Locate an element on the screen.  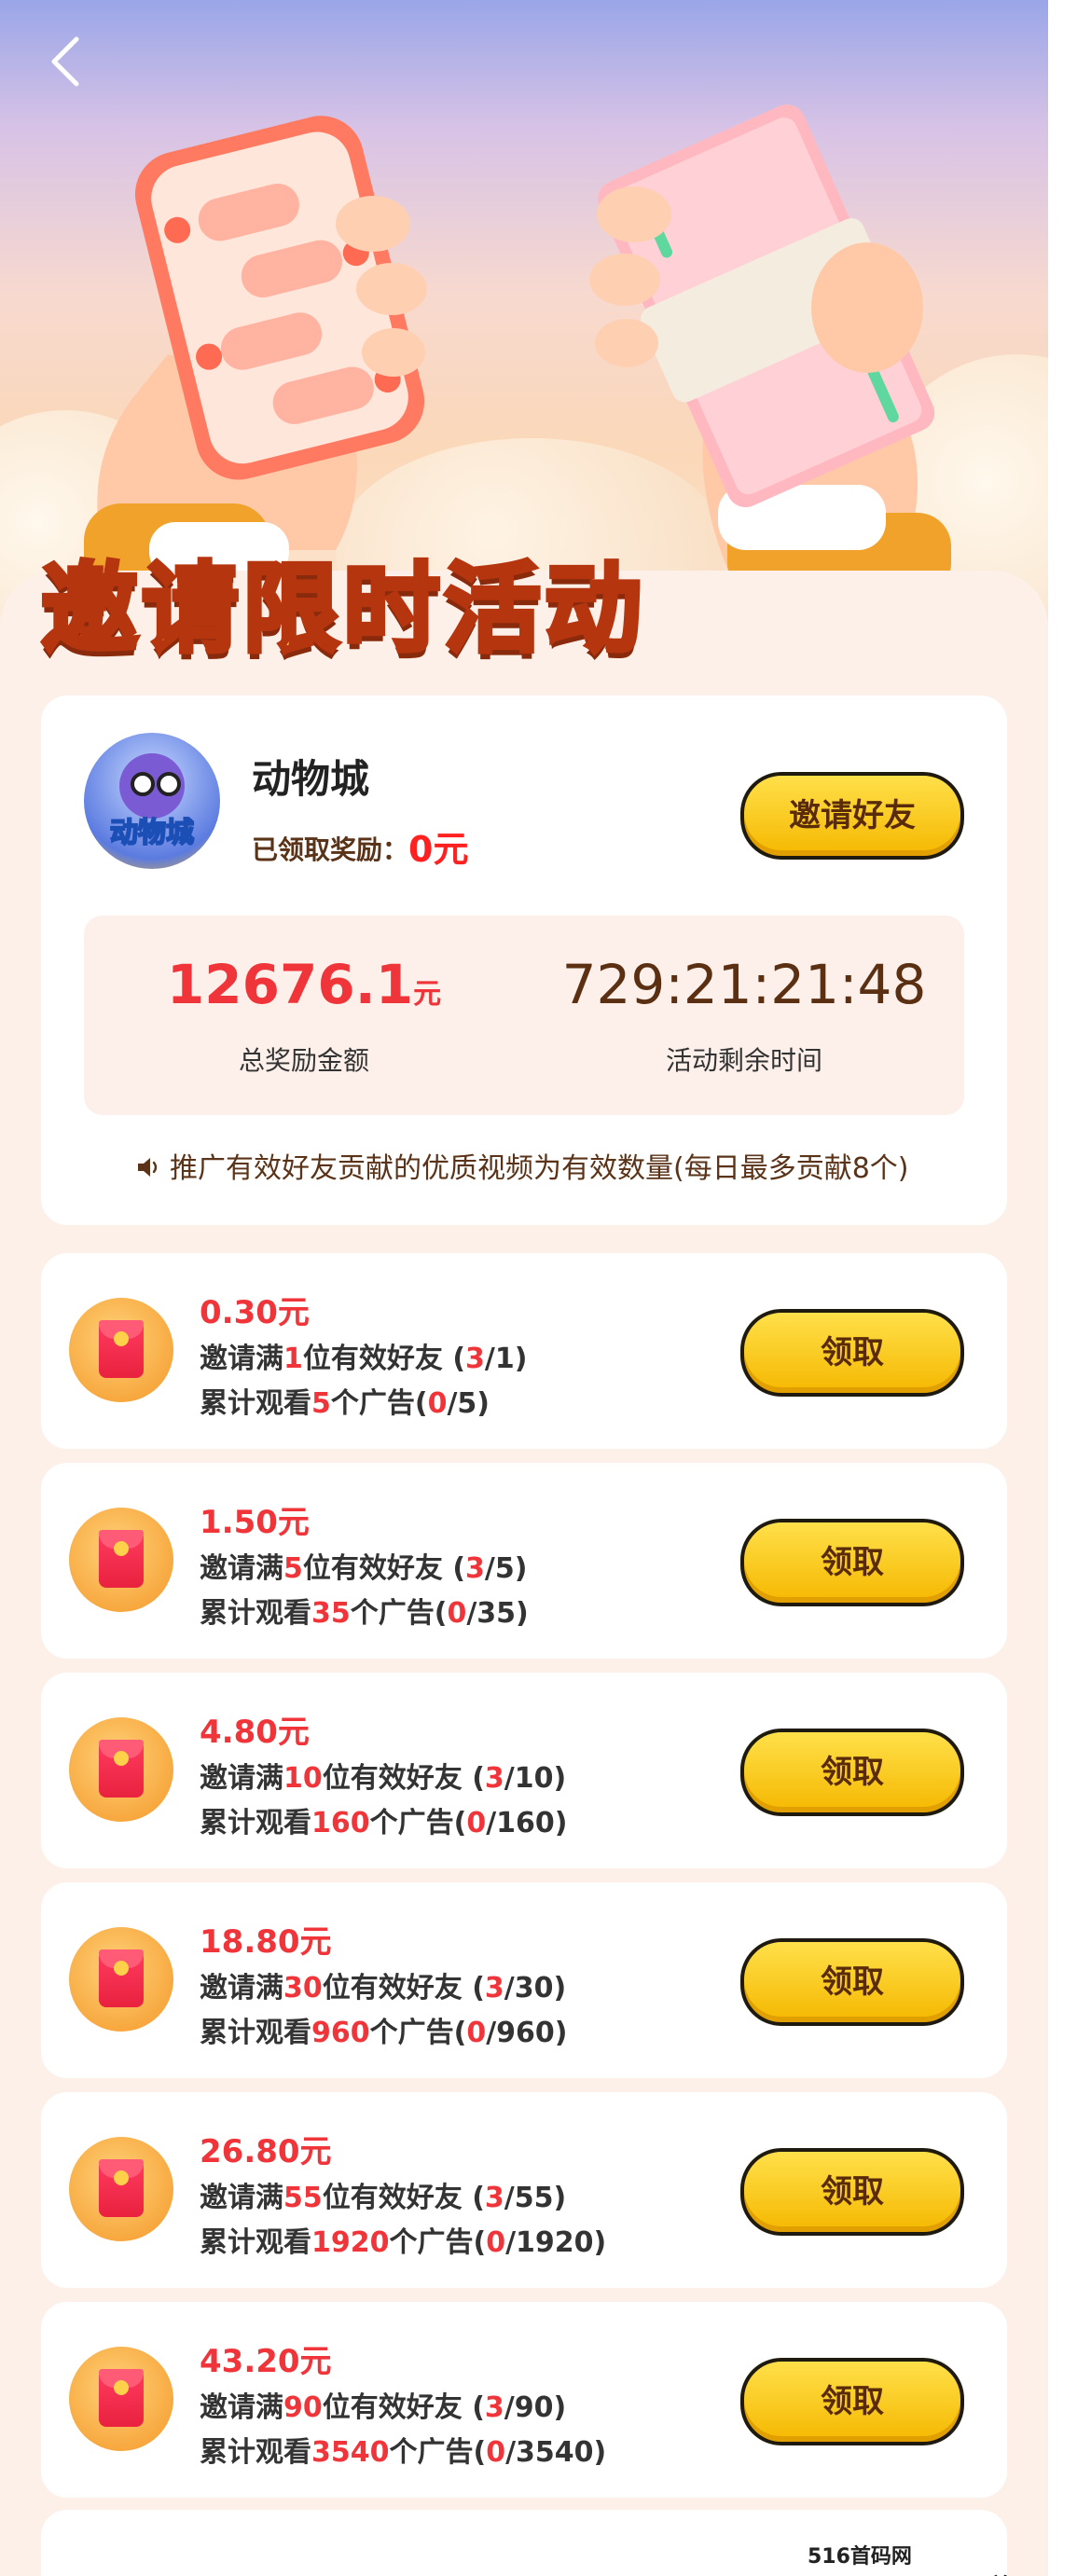
friend-target: 30 is located at coordinates (303, 1988).